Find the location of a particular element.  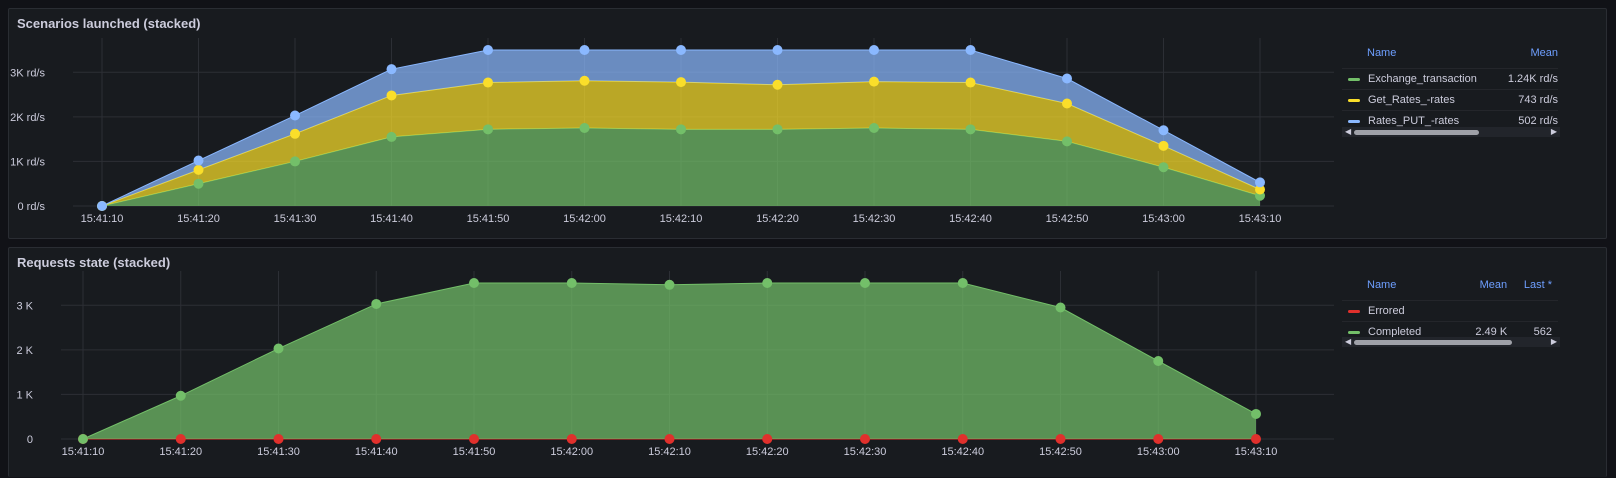

legend-series-name: Get_Rates_-rates is located at coordinates (1411, 100).